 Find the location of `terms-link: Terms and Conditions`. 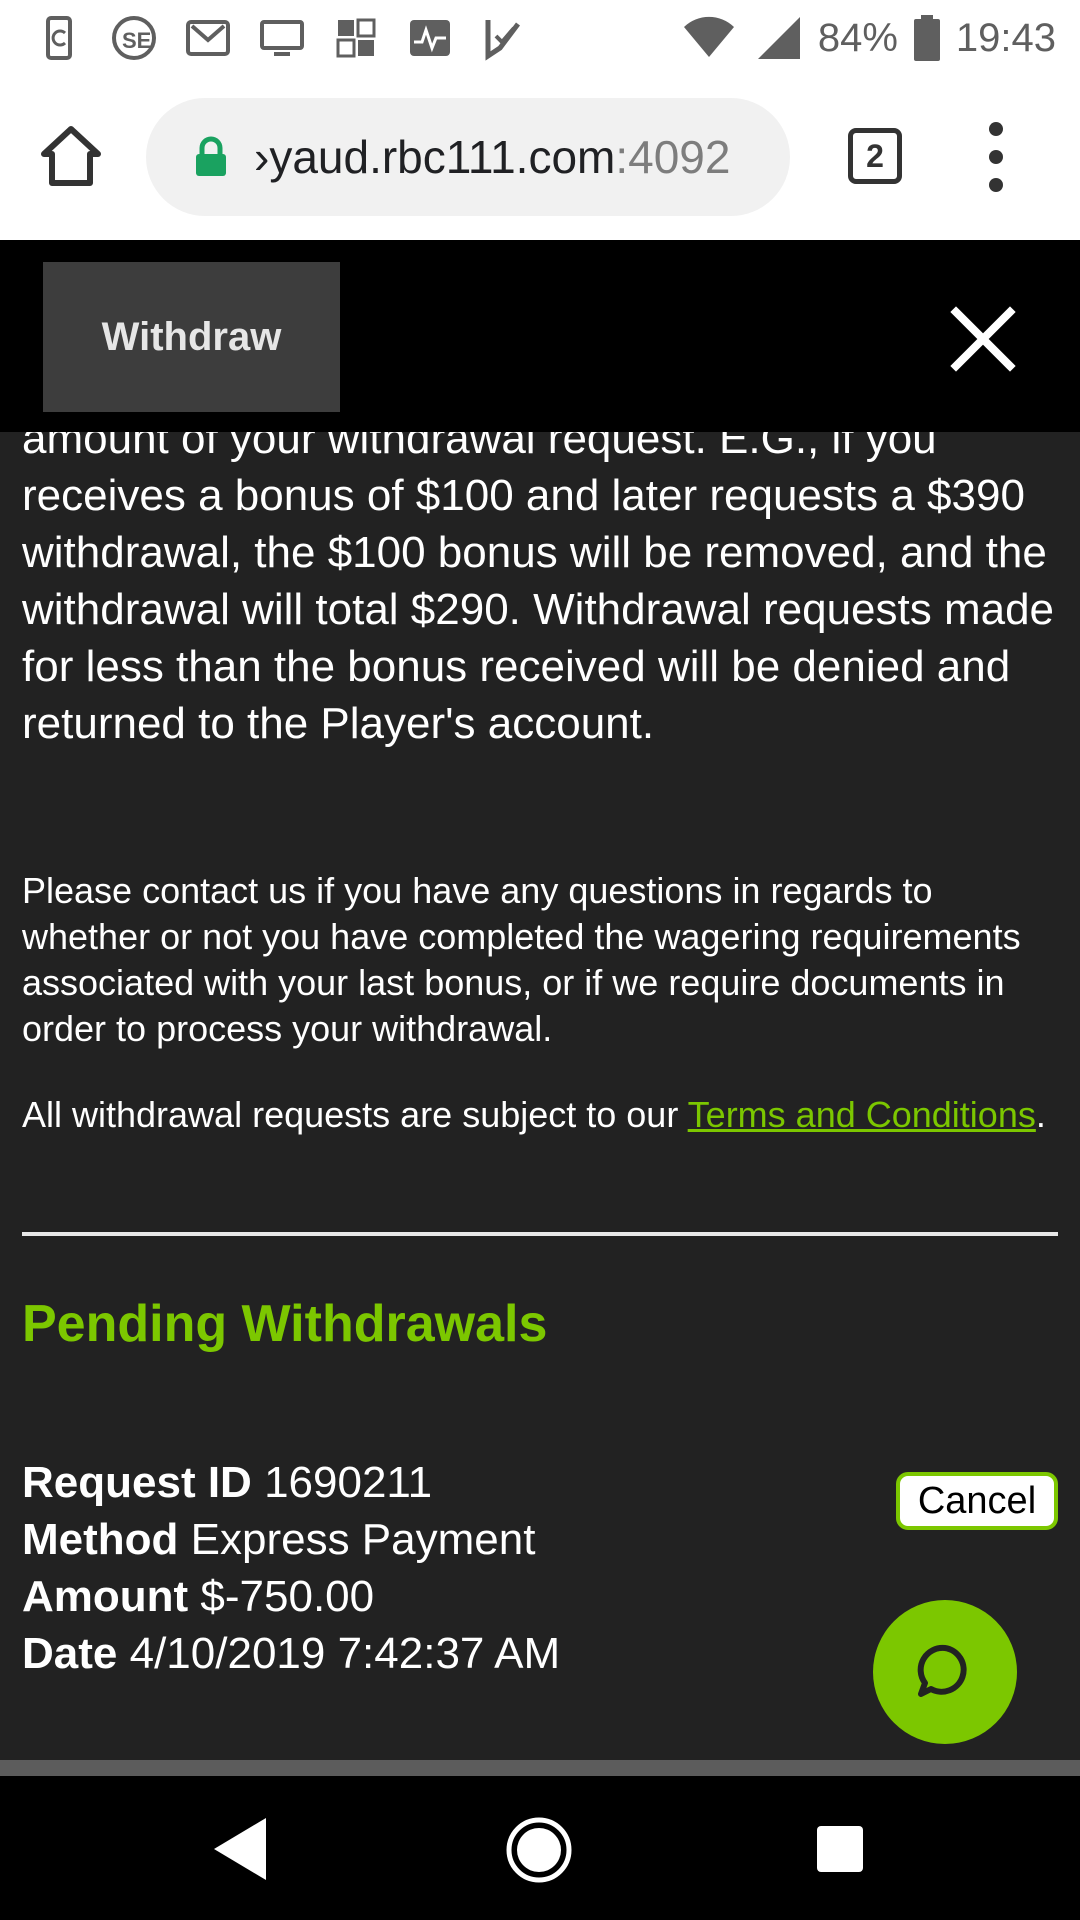

terms-link: Terms and Conditions is located at coordinates (862, 1114).